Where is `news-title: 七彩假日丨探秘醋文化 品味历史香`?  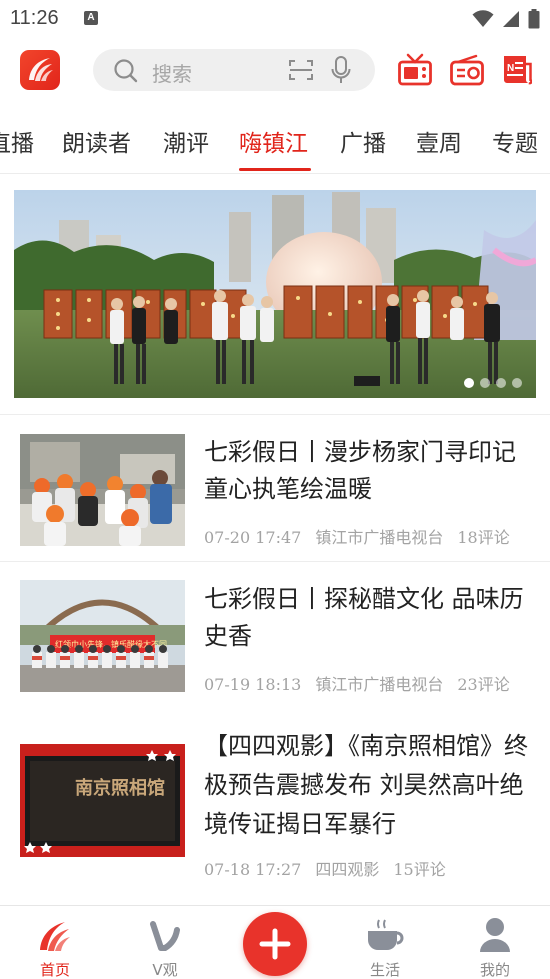
news-title: 七彩假日丨探秘醋文化 品味历史香 is located at coordinates (369, 618).